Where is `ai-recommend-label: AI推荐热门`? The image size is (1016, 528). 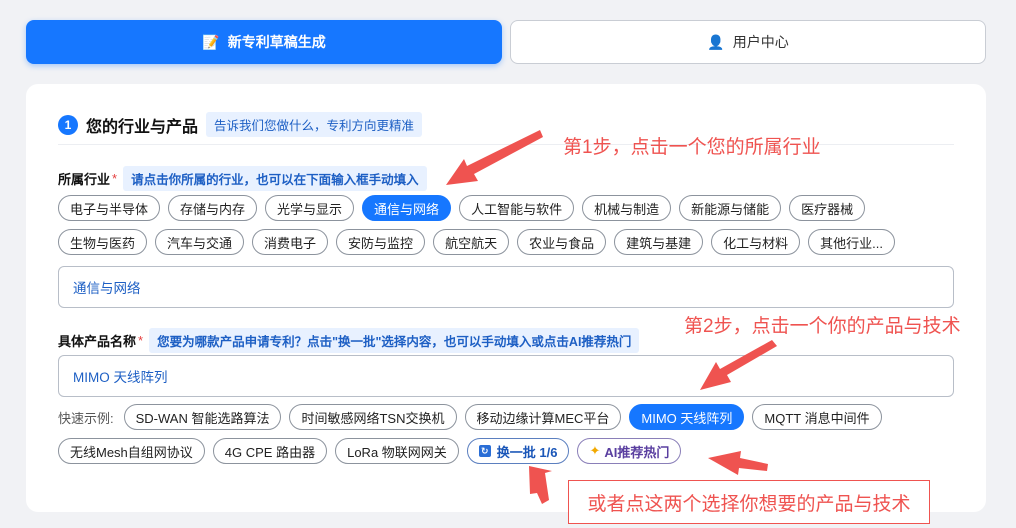 ai-recommend-label: AI推荐热门 is located at coordinates (637, 452).